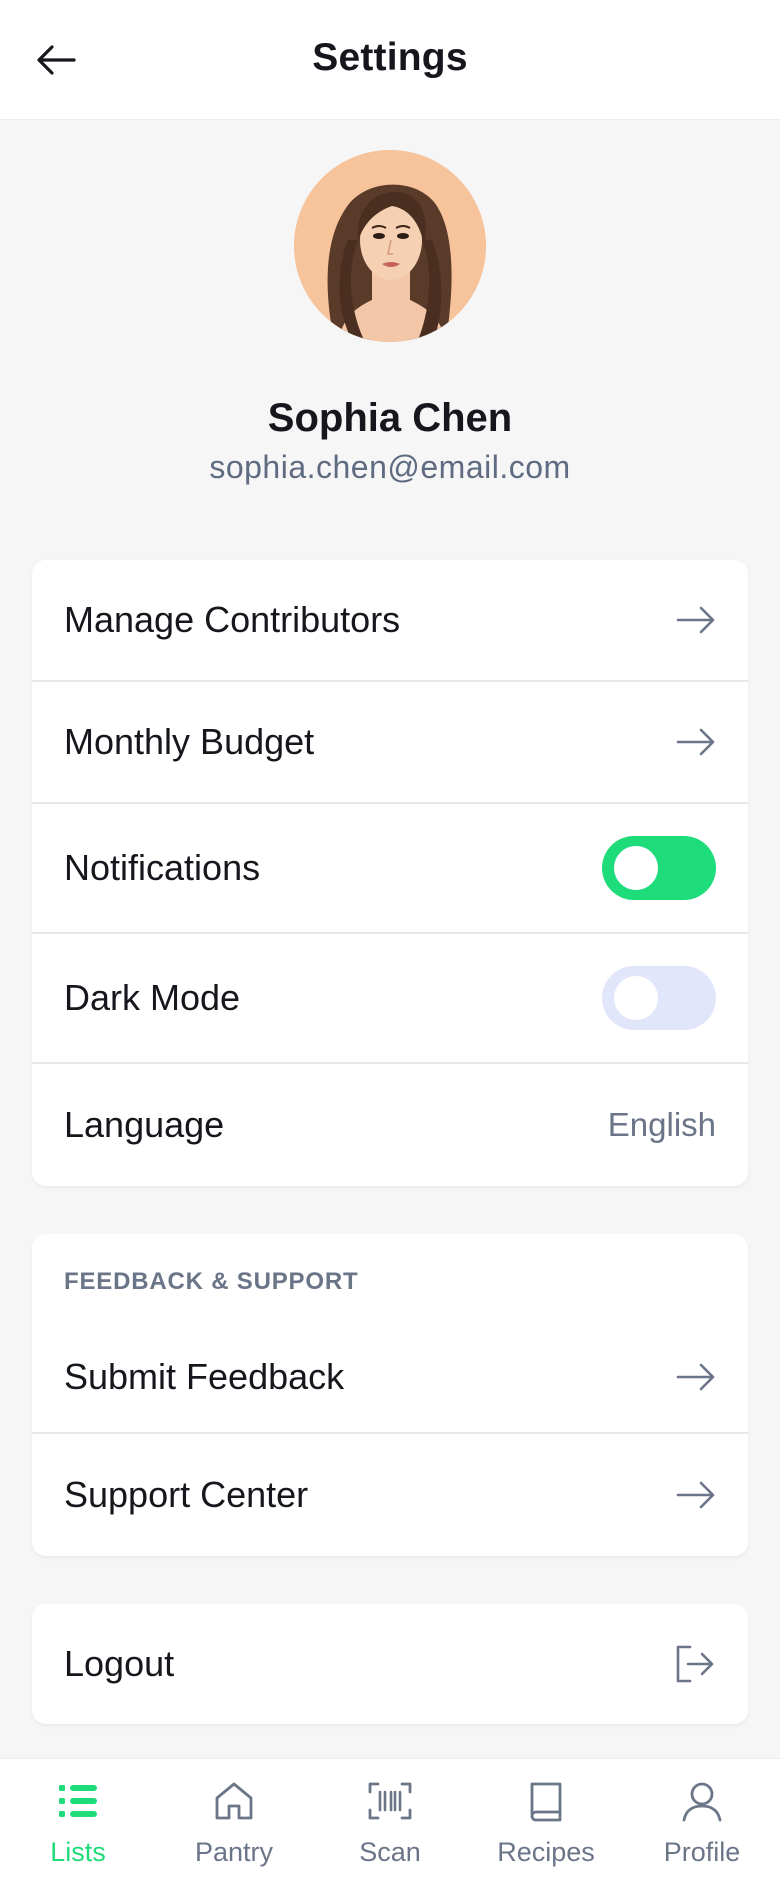 Image resolution: width=780 pixels, height=1880 pixels. I want to click on page-title: Settings, so click(390, 57).